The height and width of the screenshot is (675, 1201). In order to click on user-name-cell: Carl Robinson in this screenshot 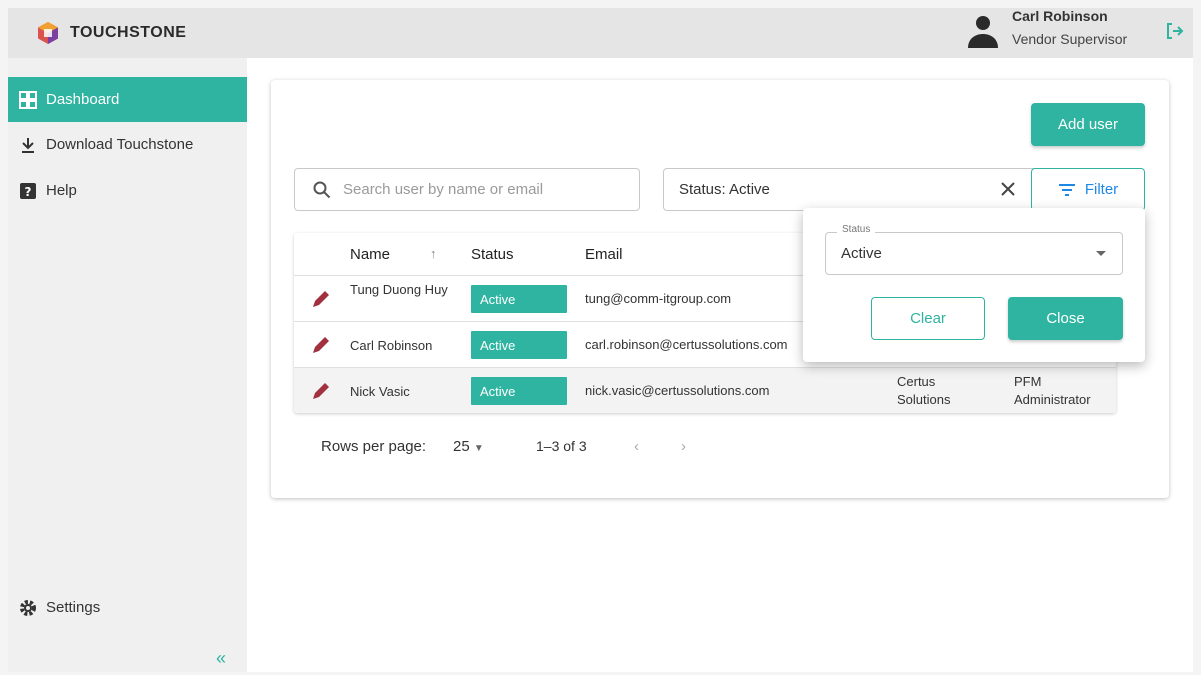, I will do `click(391, 345)`.